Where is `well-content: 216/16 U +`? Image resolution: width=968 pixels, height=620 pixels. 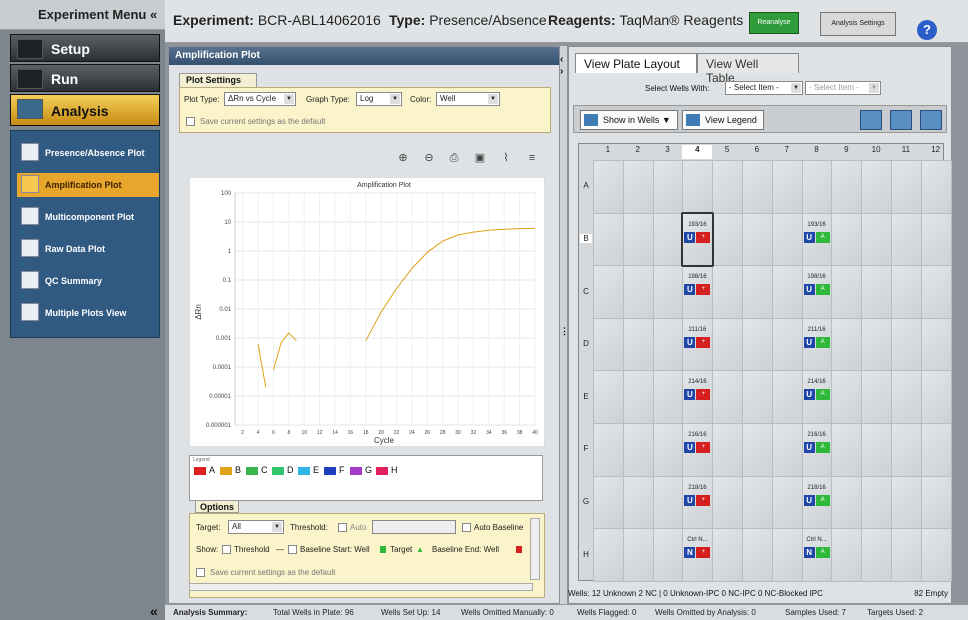
well-content: 216/16 U + is located at coordinates (697, 447).